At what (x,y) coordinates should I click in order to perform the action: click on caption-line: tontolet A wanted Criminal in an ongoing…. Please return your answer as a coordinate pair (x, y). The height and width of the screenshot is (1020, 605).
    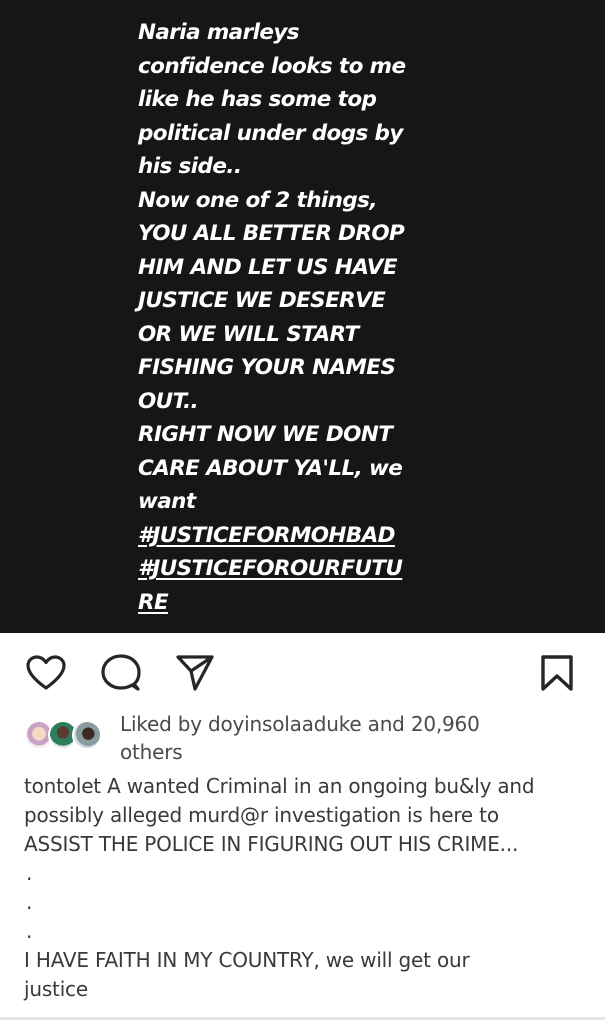
    Looking at the image, I should click on (279, 786).